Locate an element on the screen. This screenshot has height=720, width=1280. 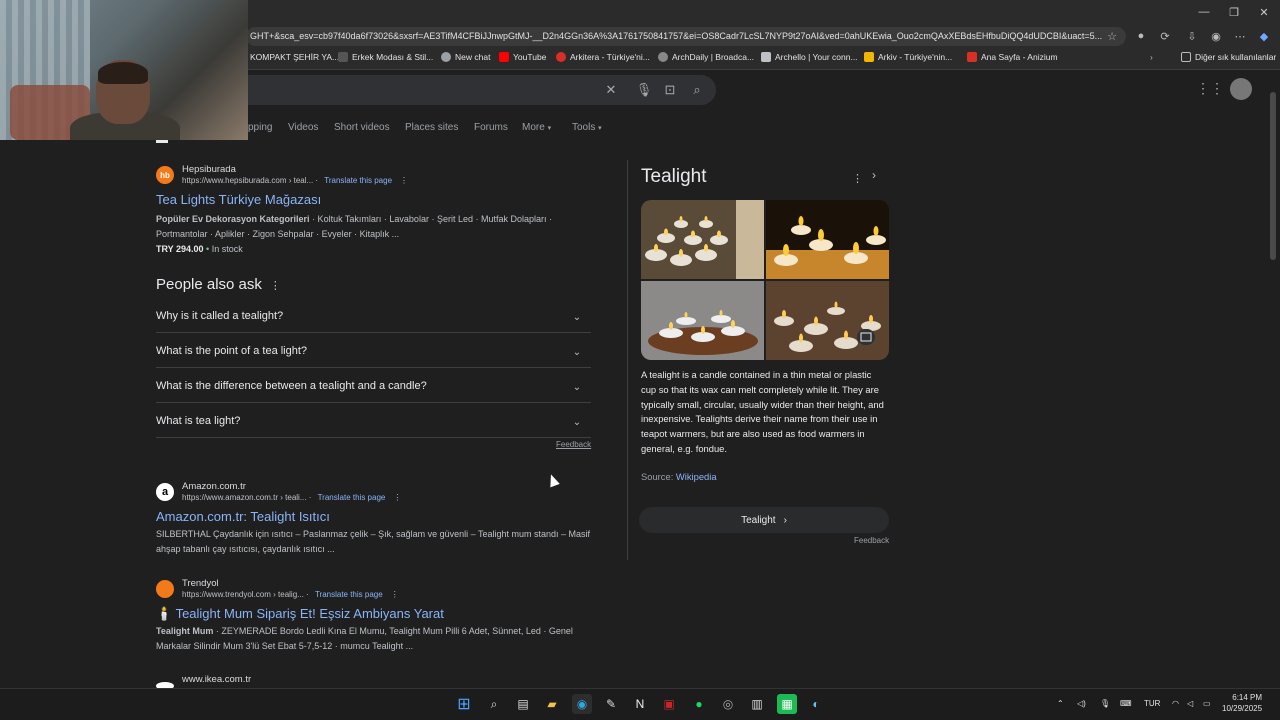
other-bookmarks: Diğer sık kullanılanlar is located at coordinates (1228, 57).